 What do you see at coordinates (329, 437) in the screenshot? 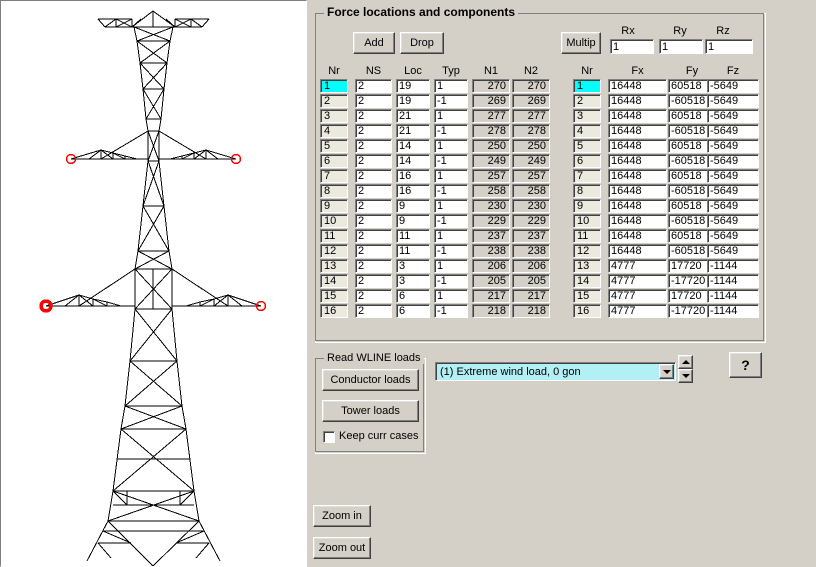
I see `keep-curr-cases-checkbox` at bounding box center [329, 437].